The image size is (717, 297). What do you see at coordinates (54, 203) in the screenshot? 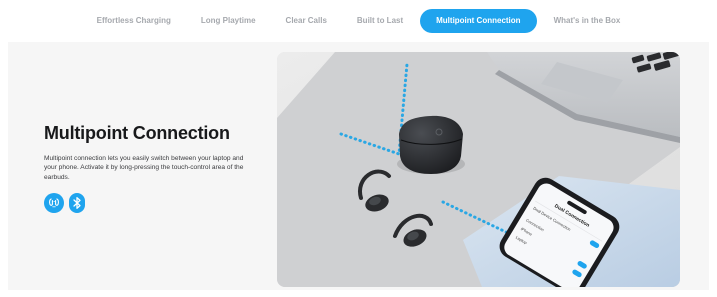
I see `dual-device-icon` at bounding box center [54, 203].